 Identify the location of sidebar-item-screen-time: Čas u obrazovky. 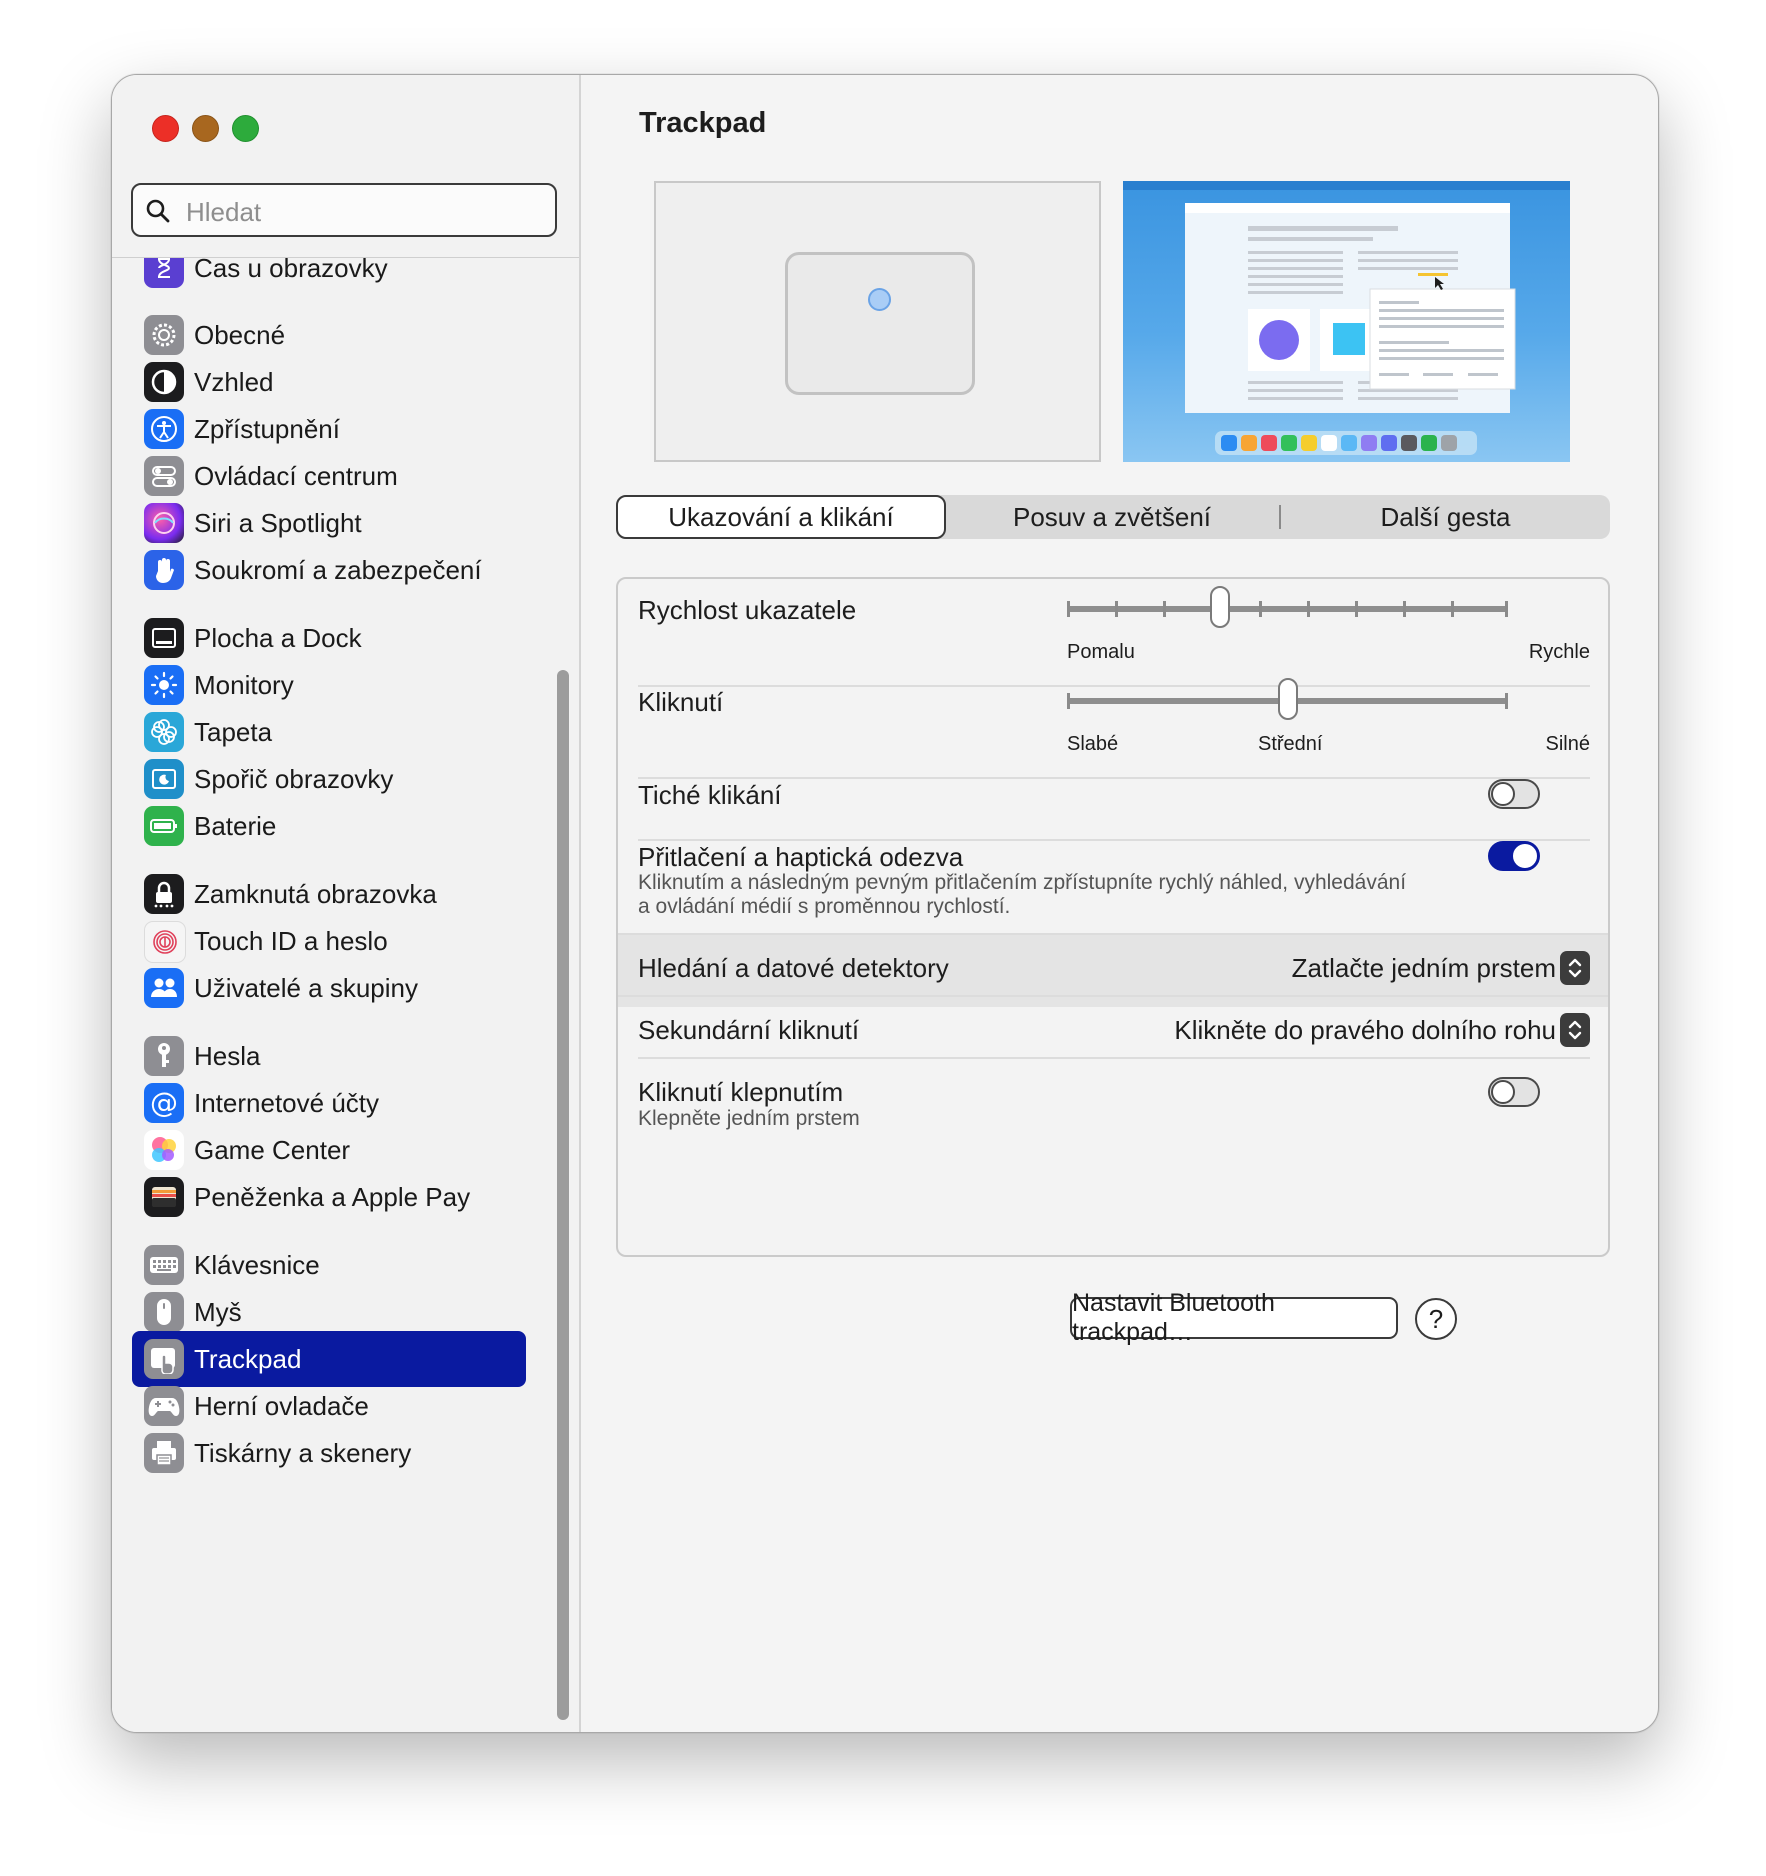
(329, 277).